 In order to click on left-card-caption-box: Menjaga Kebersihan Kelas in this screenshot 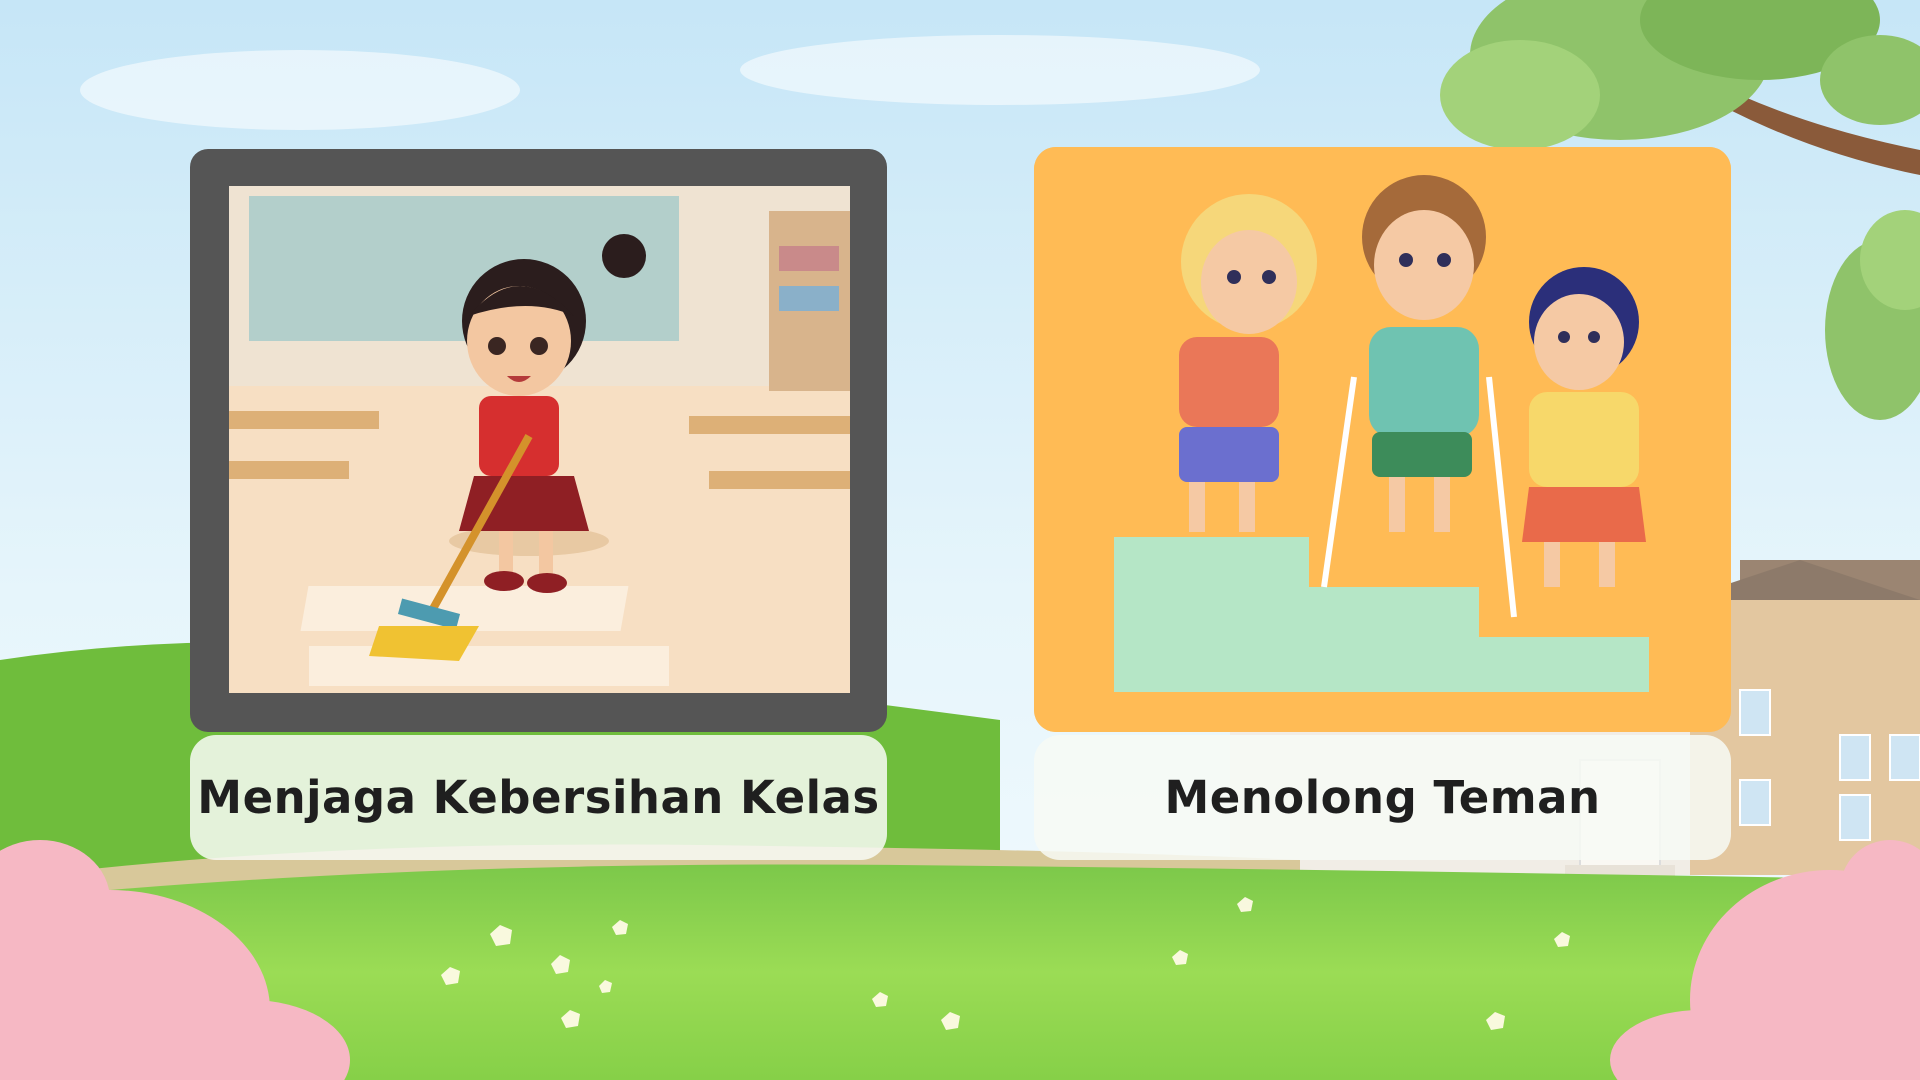, I will do `click(538, 797)`.